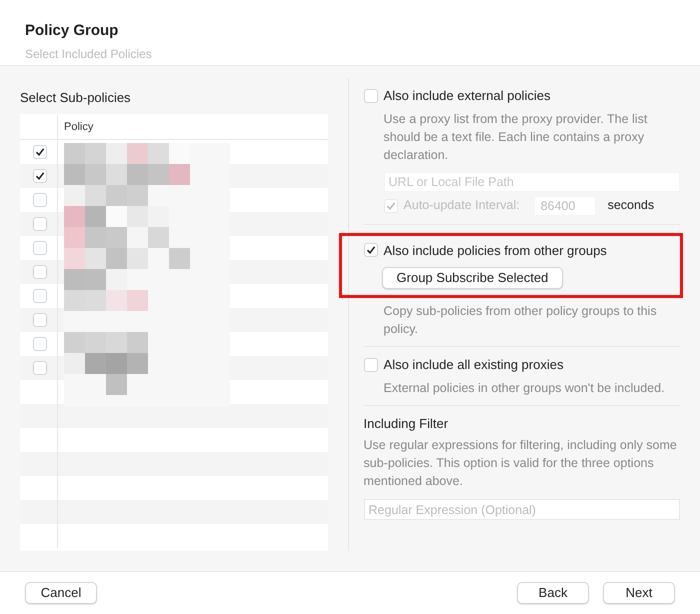 The width and height of the screenshot is (700, 614). Describe the element at coordinates (89, 54) in the screenshot. I see `dialog-subtitle: Select Included Policies` at that location.